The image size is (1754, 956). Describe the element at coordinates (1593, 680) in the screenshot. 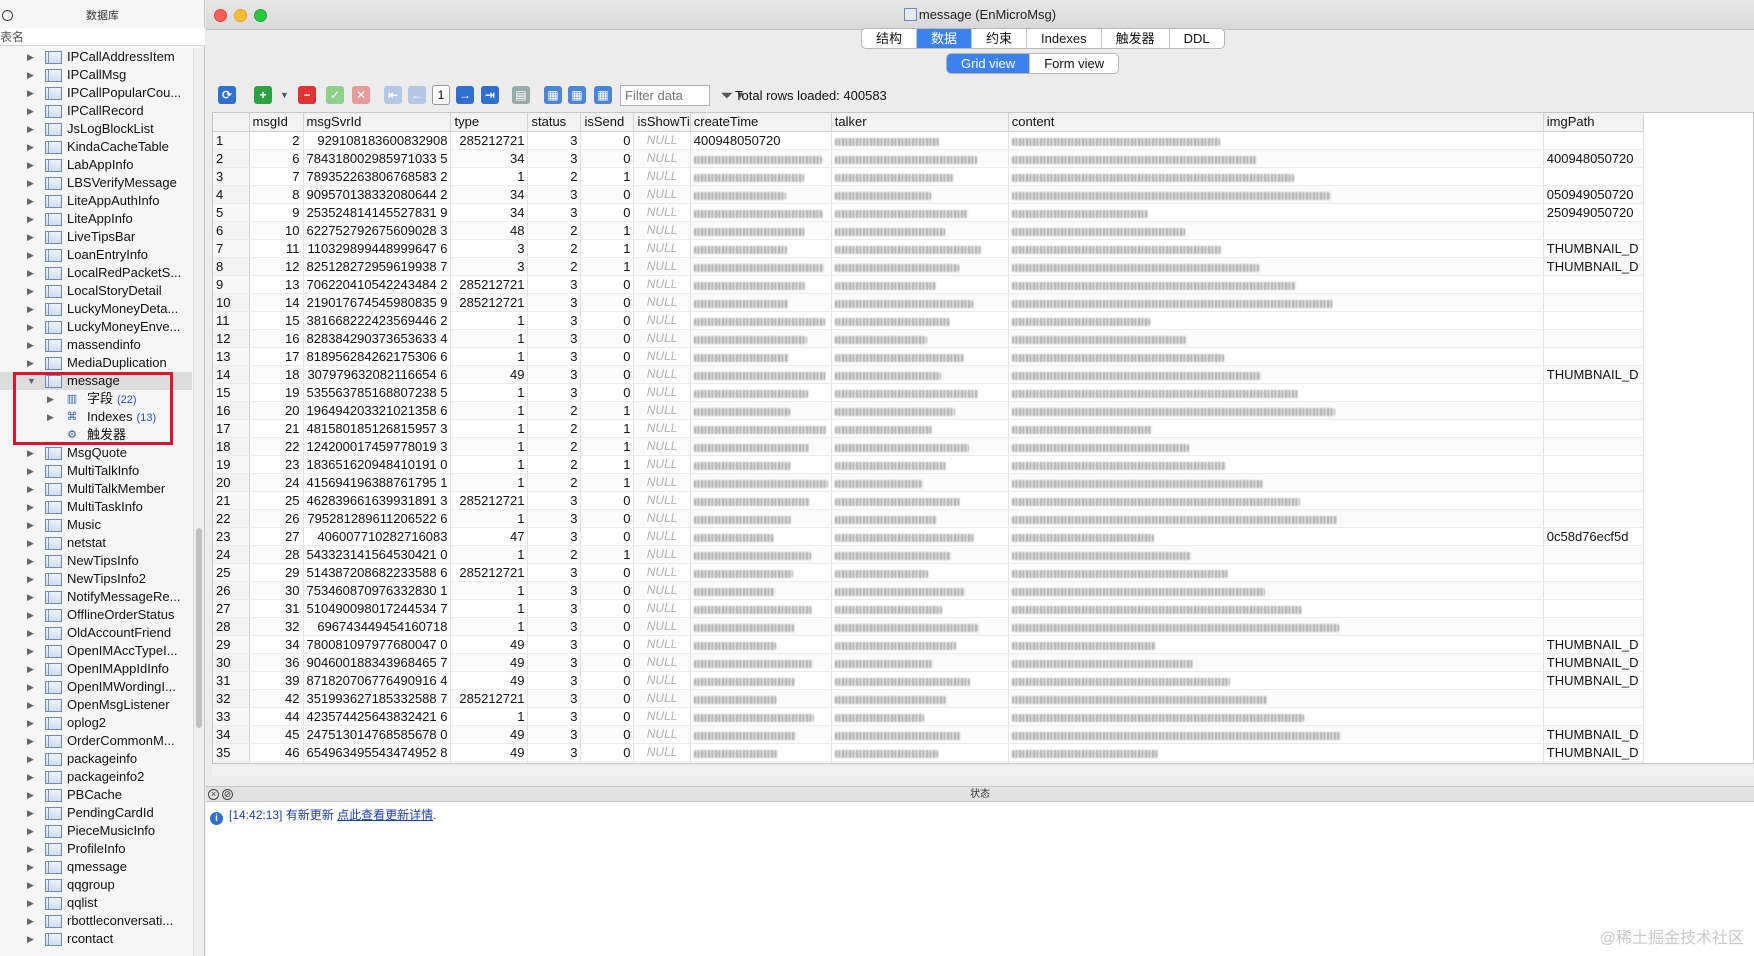

I see `cell-imgpath: THUMBNAIL_D` at that location.